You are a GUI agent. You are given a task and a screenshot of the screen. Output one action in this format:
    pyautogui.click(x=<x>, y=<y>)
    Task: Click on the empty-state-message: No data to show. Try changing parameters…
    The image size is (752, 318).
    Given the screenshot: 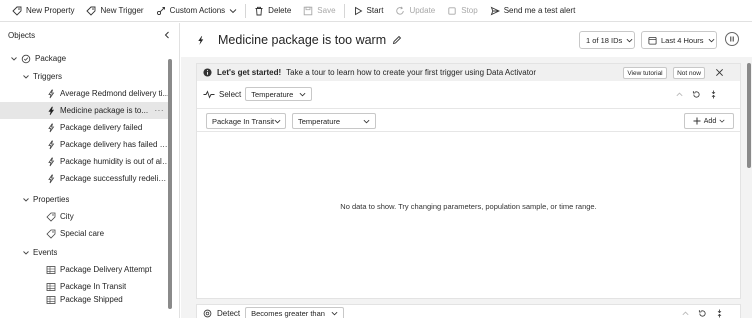 What is the action you would take?
    pyautogui.click(x=468, y=206)
    